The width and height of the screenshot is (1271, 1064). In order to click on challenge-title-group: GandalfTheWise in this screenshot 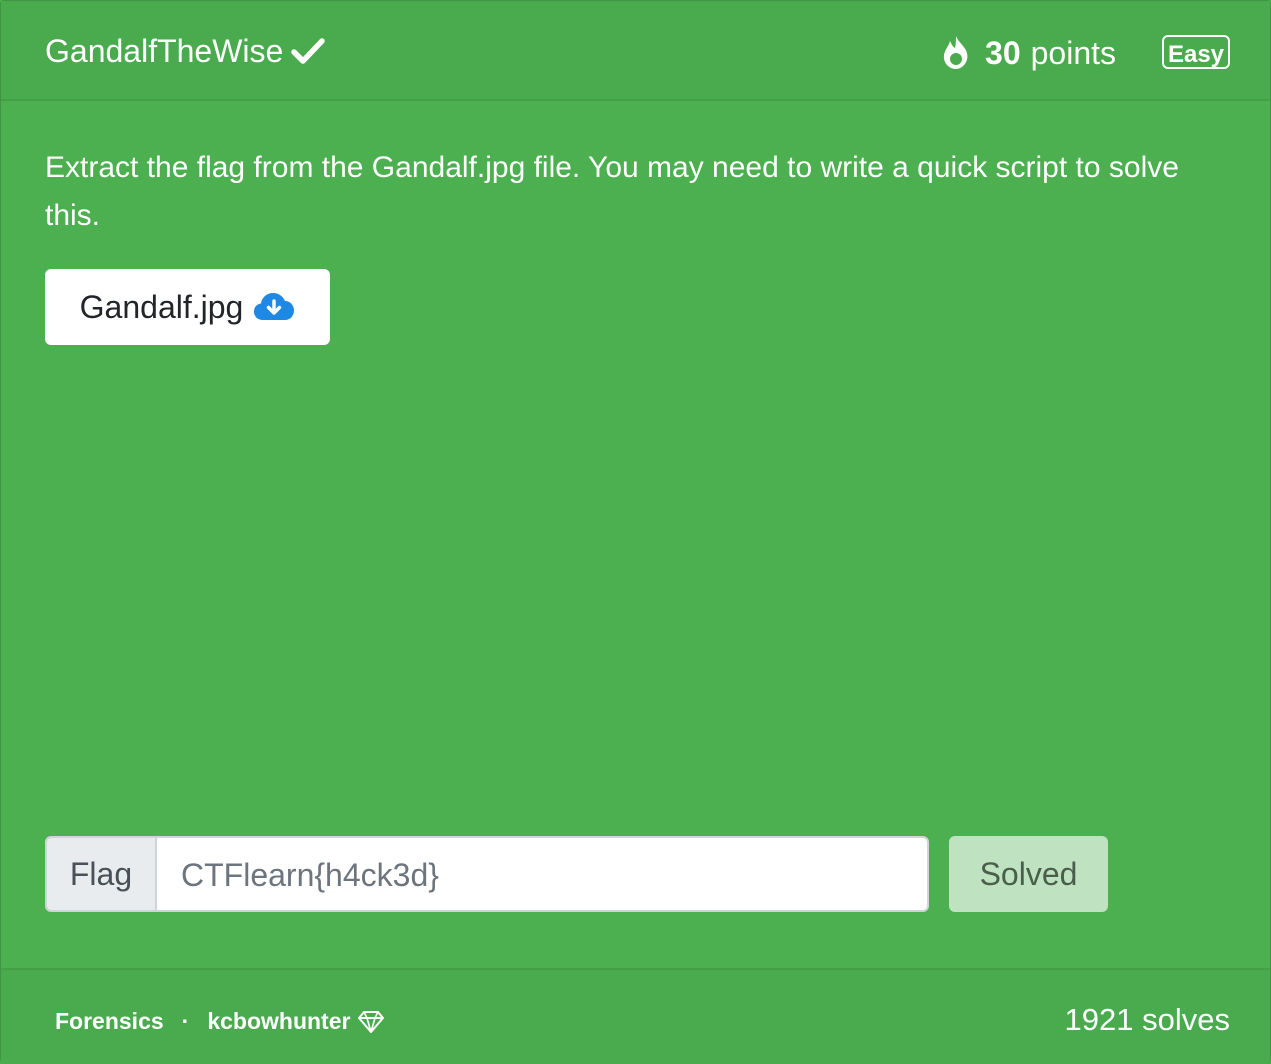, I will do `click(185, 51)`.